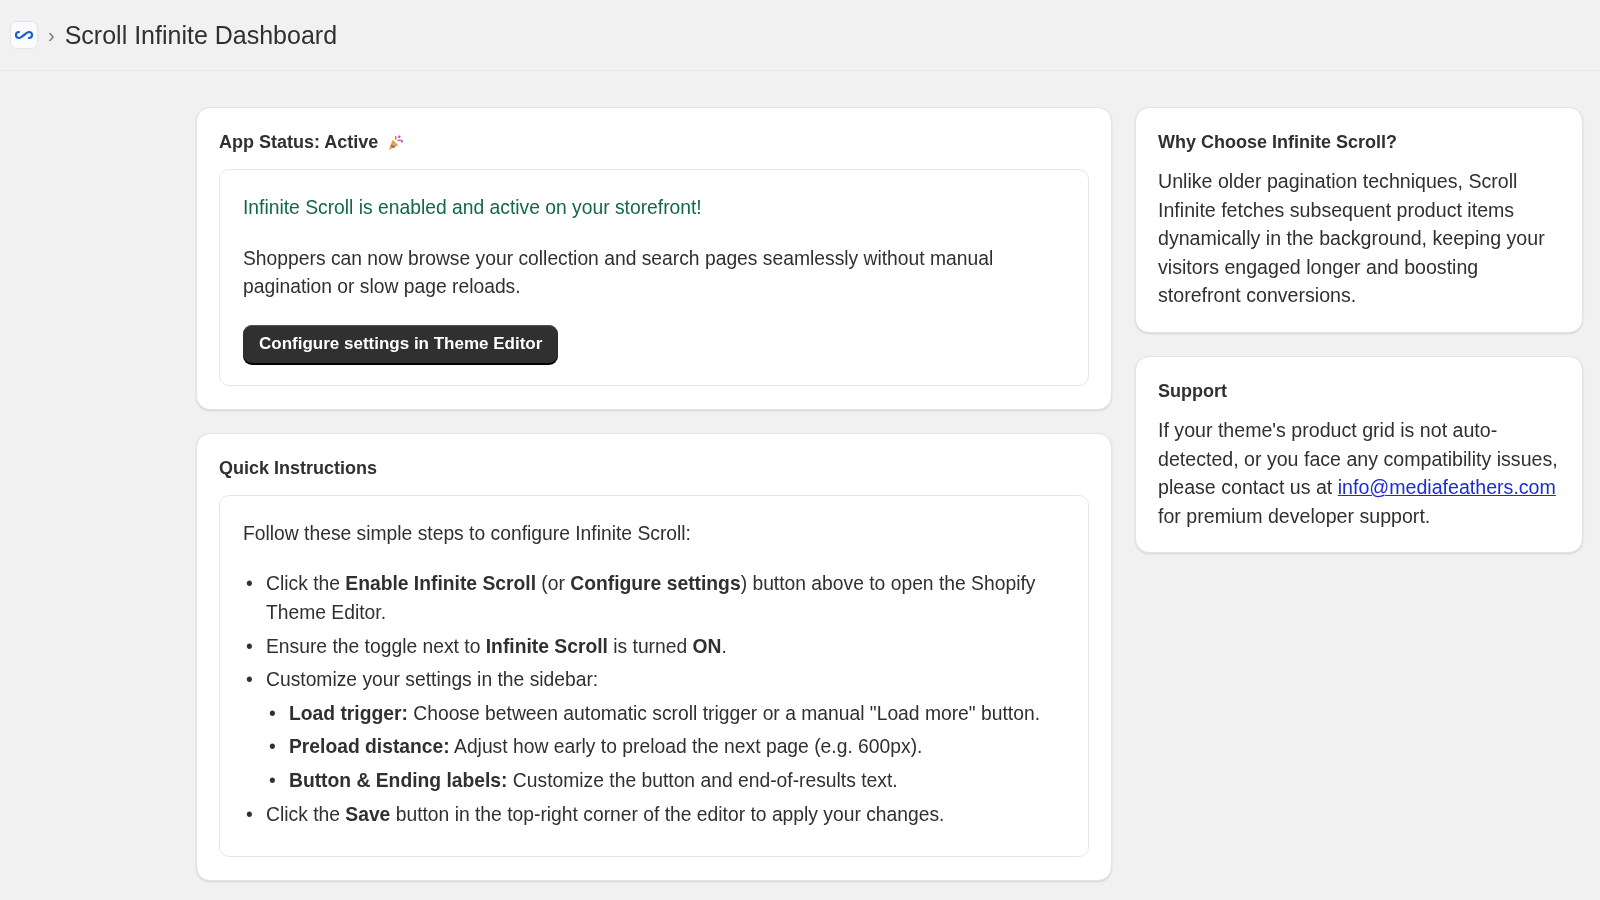  What do you see at coordinates (299, 468) in the screenshot?
I see `card-title: Quick Instructions` at bounding box center [299, 468].